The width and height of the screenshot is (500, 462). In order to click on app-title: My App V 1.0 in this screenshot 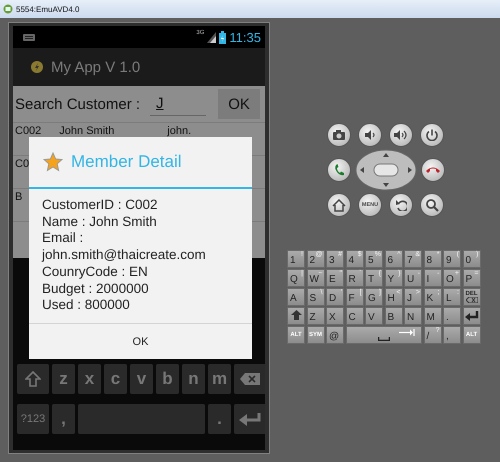, I will do `click(95, 67)`.